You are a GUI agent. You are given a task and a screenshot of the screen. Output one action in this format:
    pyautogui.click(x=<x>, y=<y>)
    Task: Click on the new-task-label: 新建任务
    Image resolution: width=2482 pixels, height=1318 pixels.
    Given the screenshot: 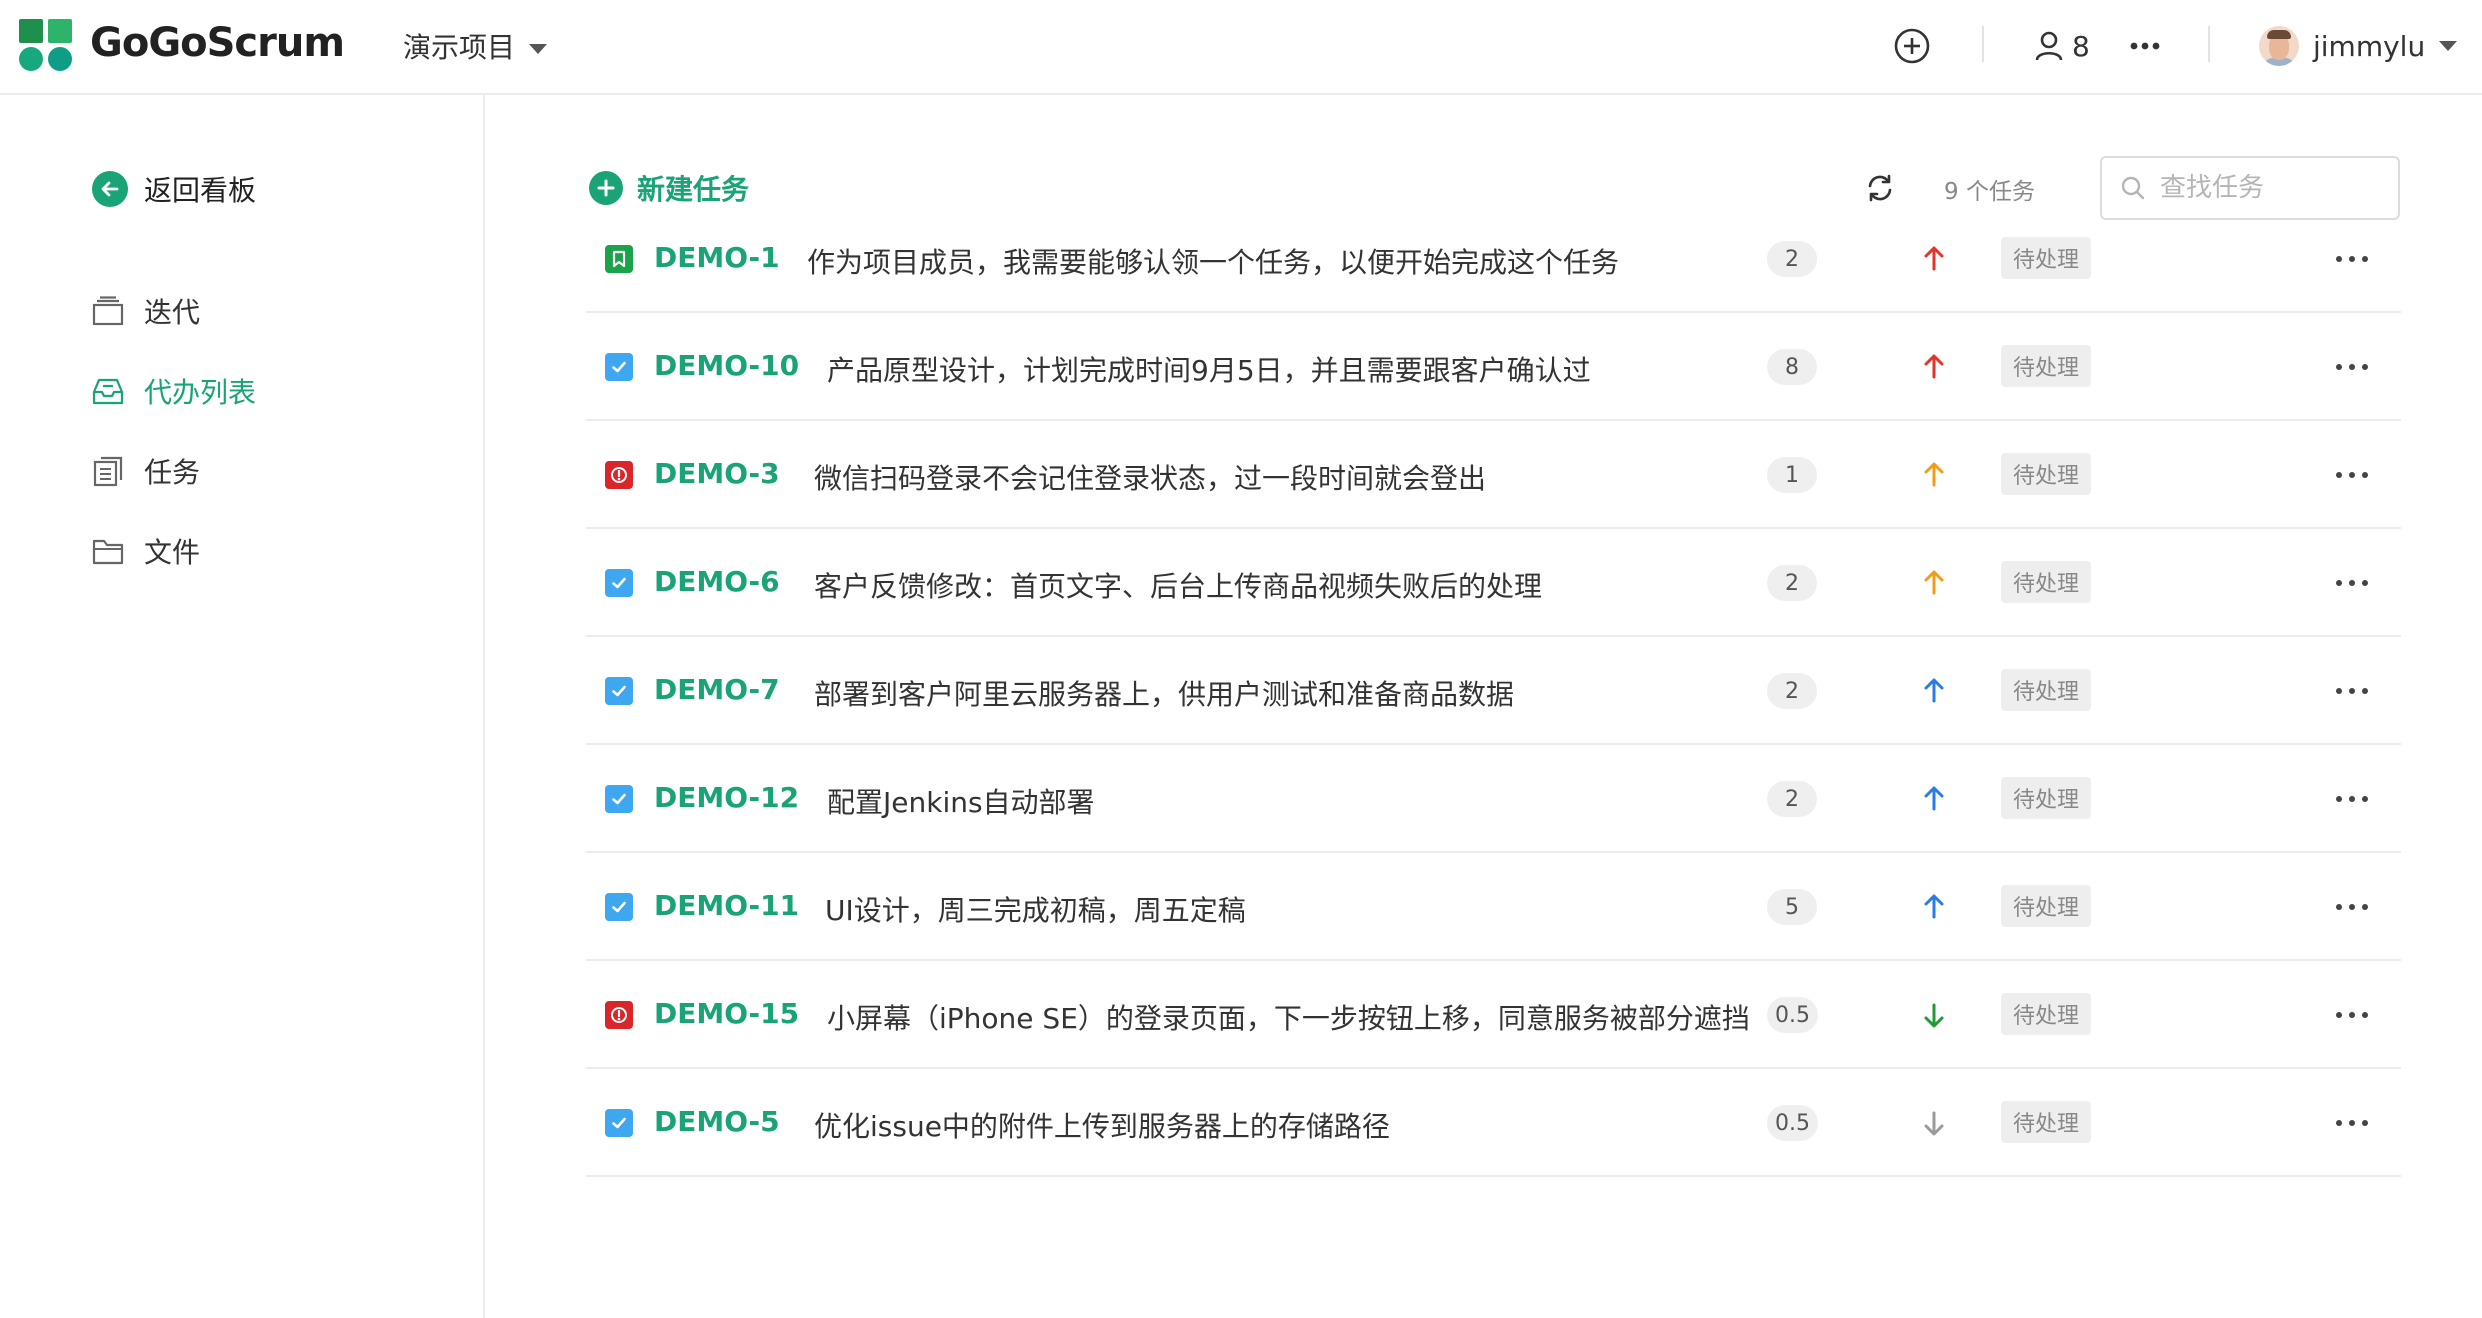 What is the action you would take?
    pyautogui.click(x=693, y=189)
    